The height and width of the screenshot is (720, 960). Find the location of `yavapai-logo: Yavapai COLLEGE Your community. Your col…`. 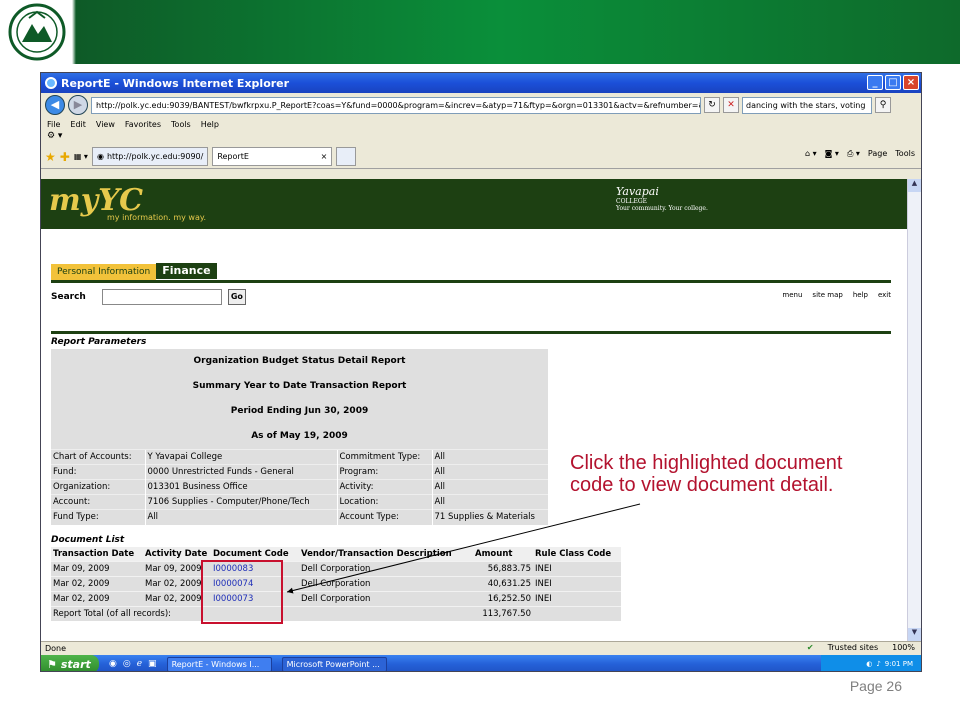

yavapai-logo: Yavapai COLLEGE Your community. Your col… is located at coordinates (662, 198).